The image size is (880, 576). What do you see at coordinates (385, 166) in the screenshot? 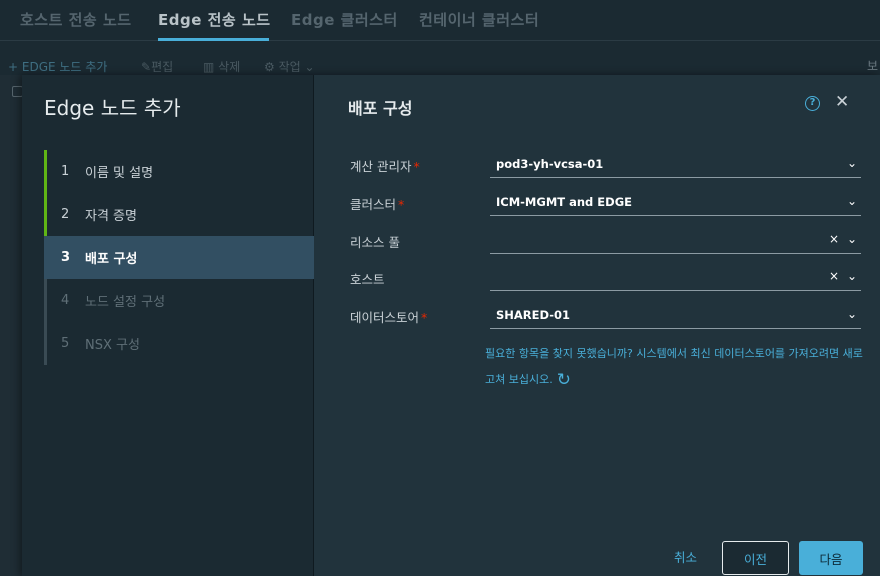
I see `compute-manager-label: 계산 관리자 *` at bounding box center [385, 166].